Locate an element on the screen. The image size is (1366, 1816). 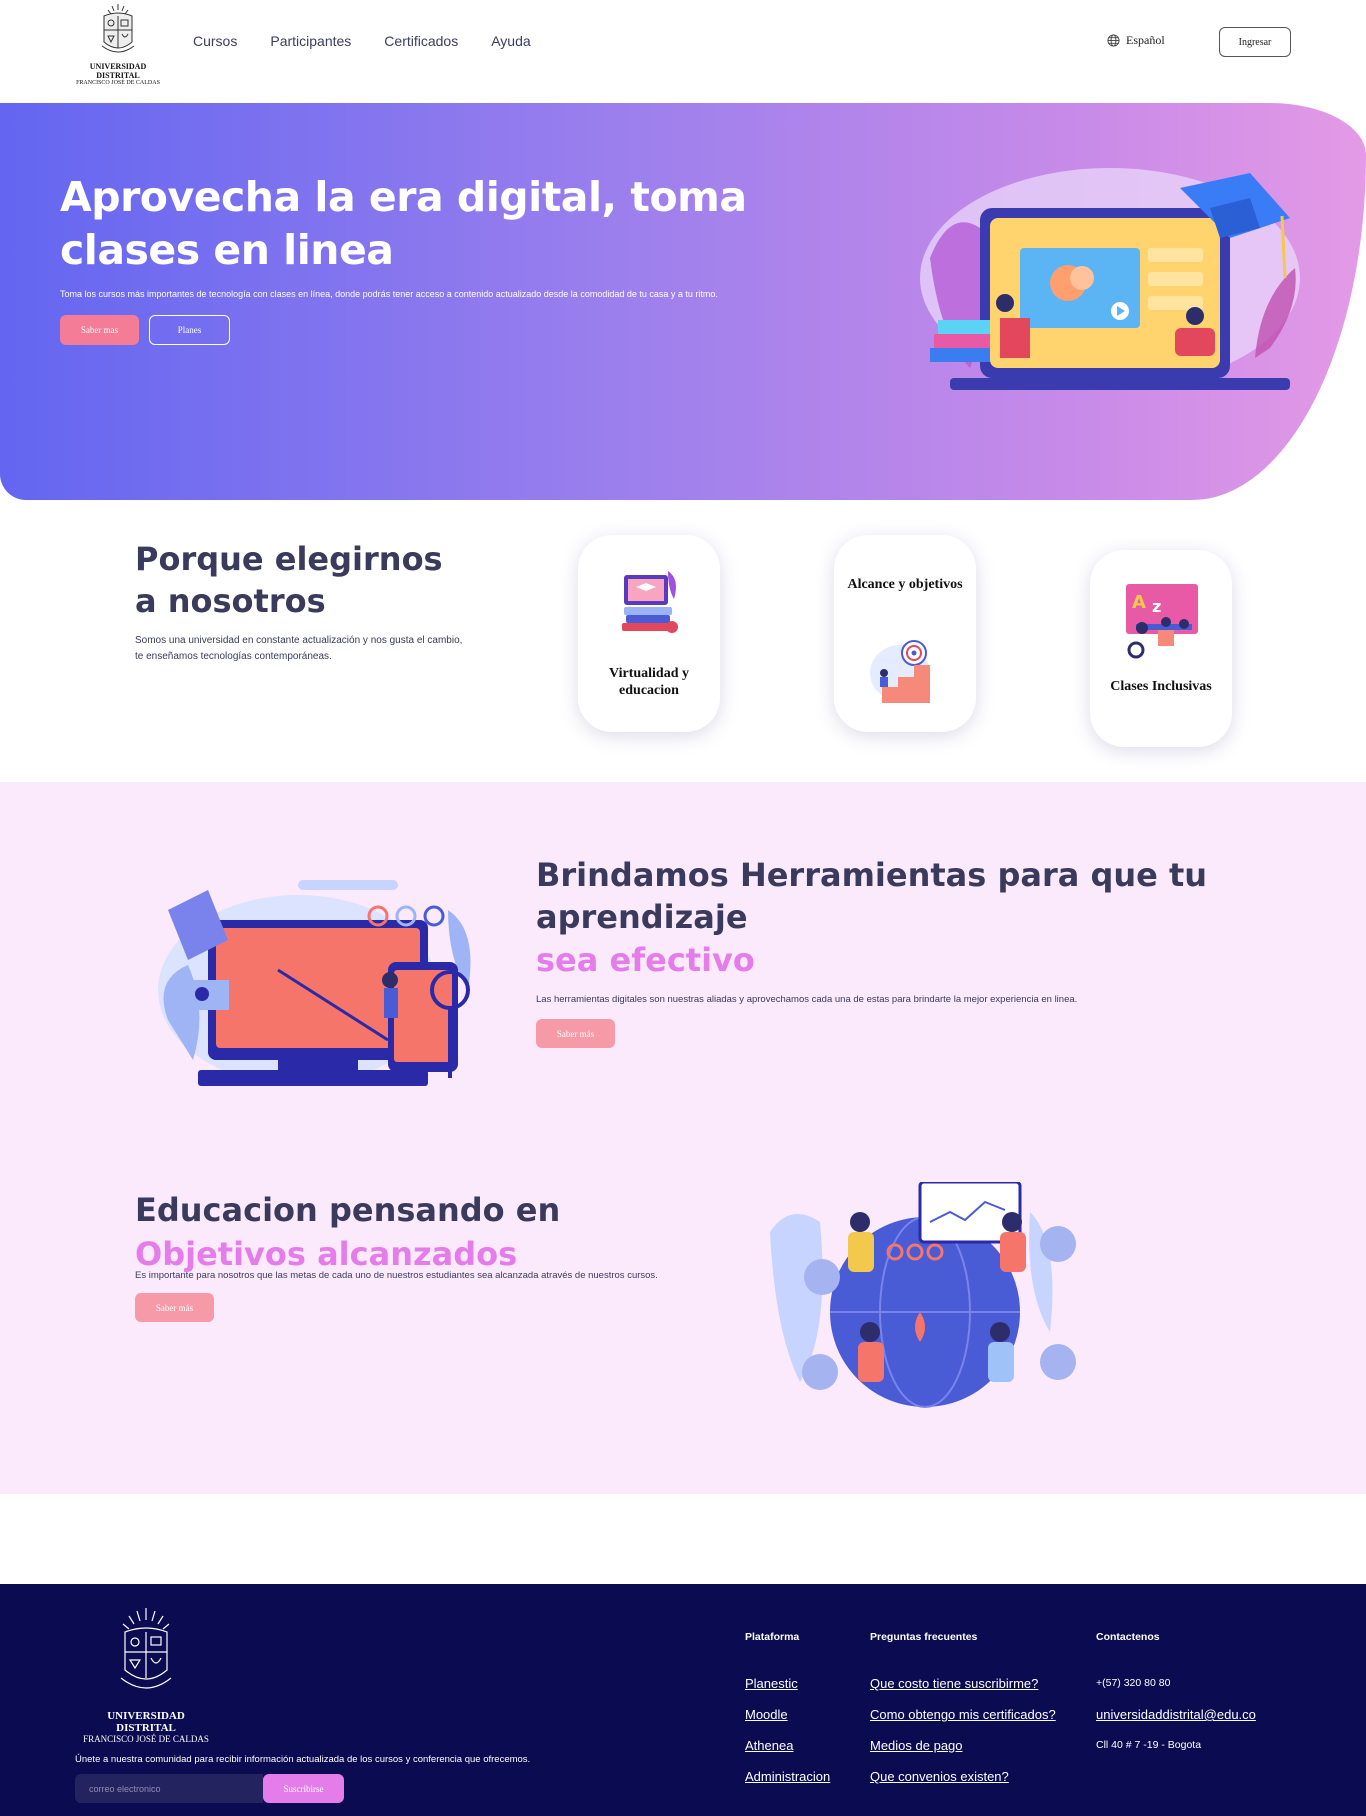
hero-plans-button: Planes is located at coordinates (189, 330).